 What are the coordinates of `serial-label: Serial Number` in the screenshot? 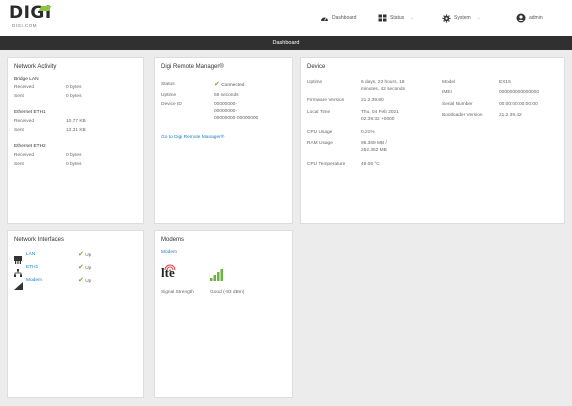 It's located at (457, 104).